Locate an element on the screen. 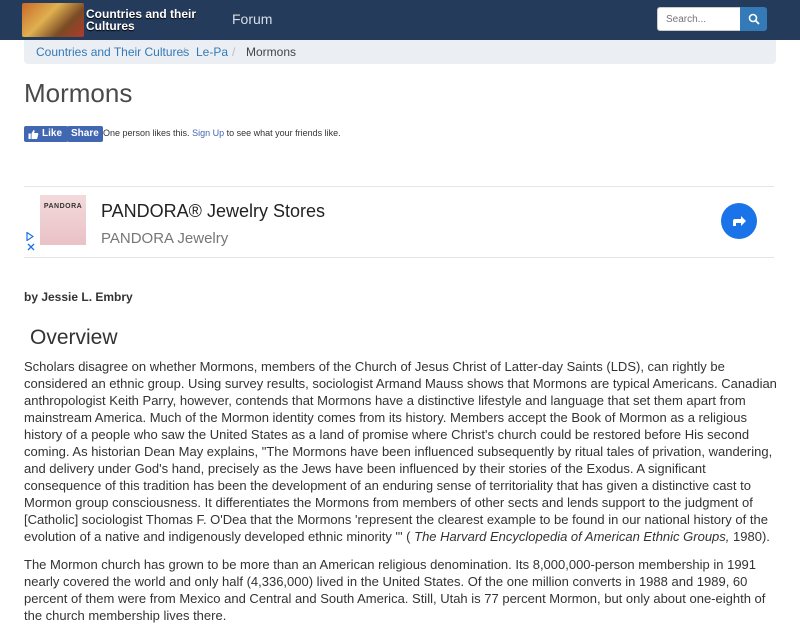 The width and height of the screenshot is (800, 624). facebook-share-button: Share is located at coordinates (85, 134).